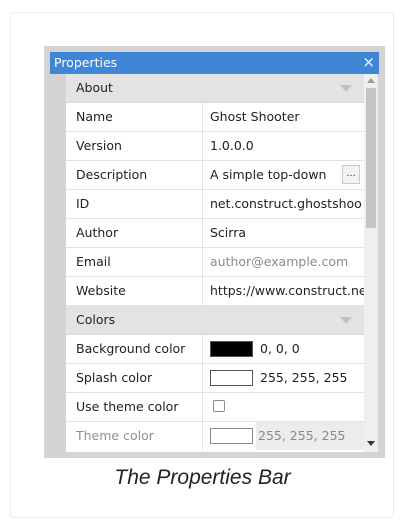 The width and height of the screenshot is (405, 526). I want to click on property-row-author: Author Scirra, so click(215, 233).